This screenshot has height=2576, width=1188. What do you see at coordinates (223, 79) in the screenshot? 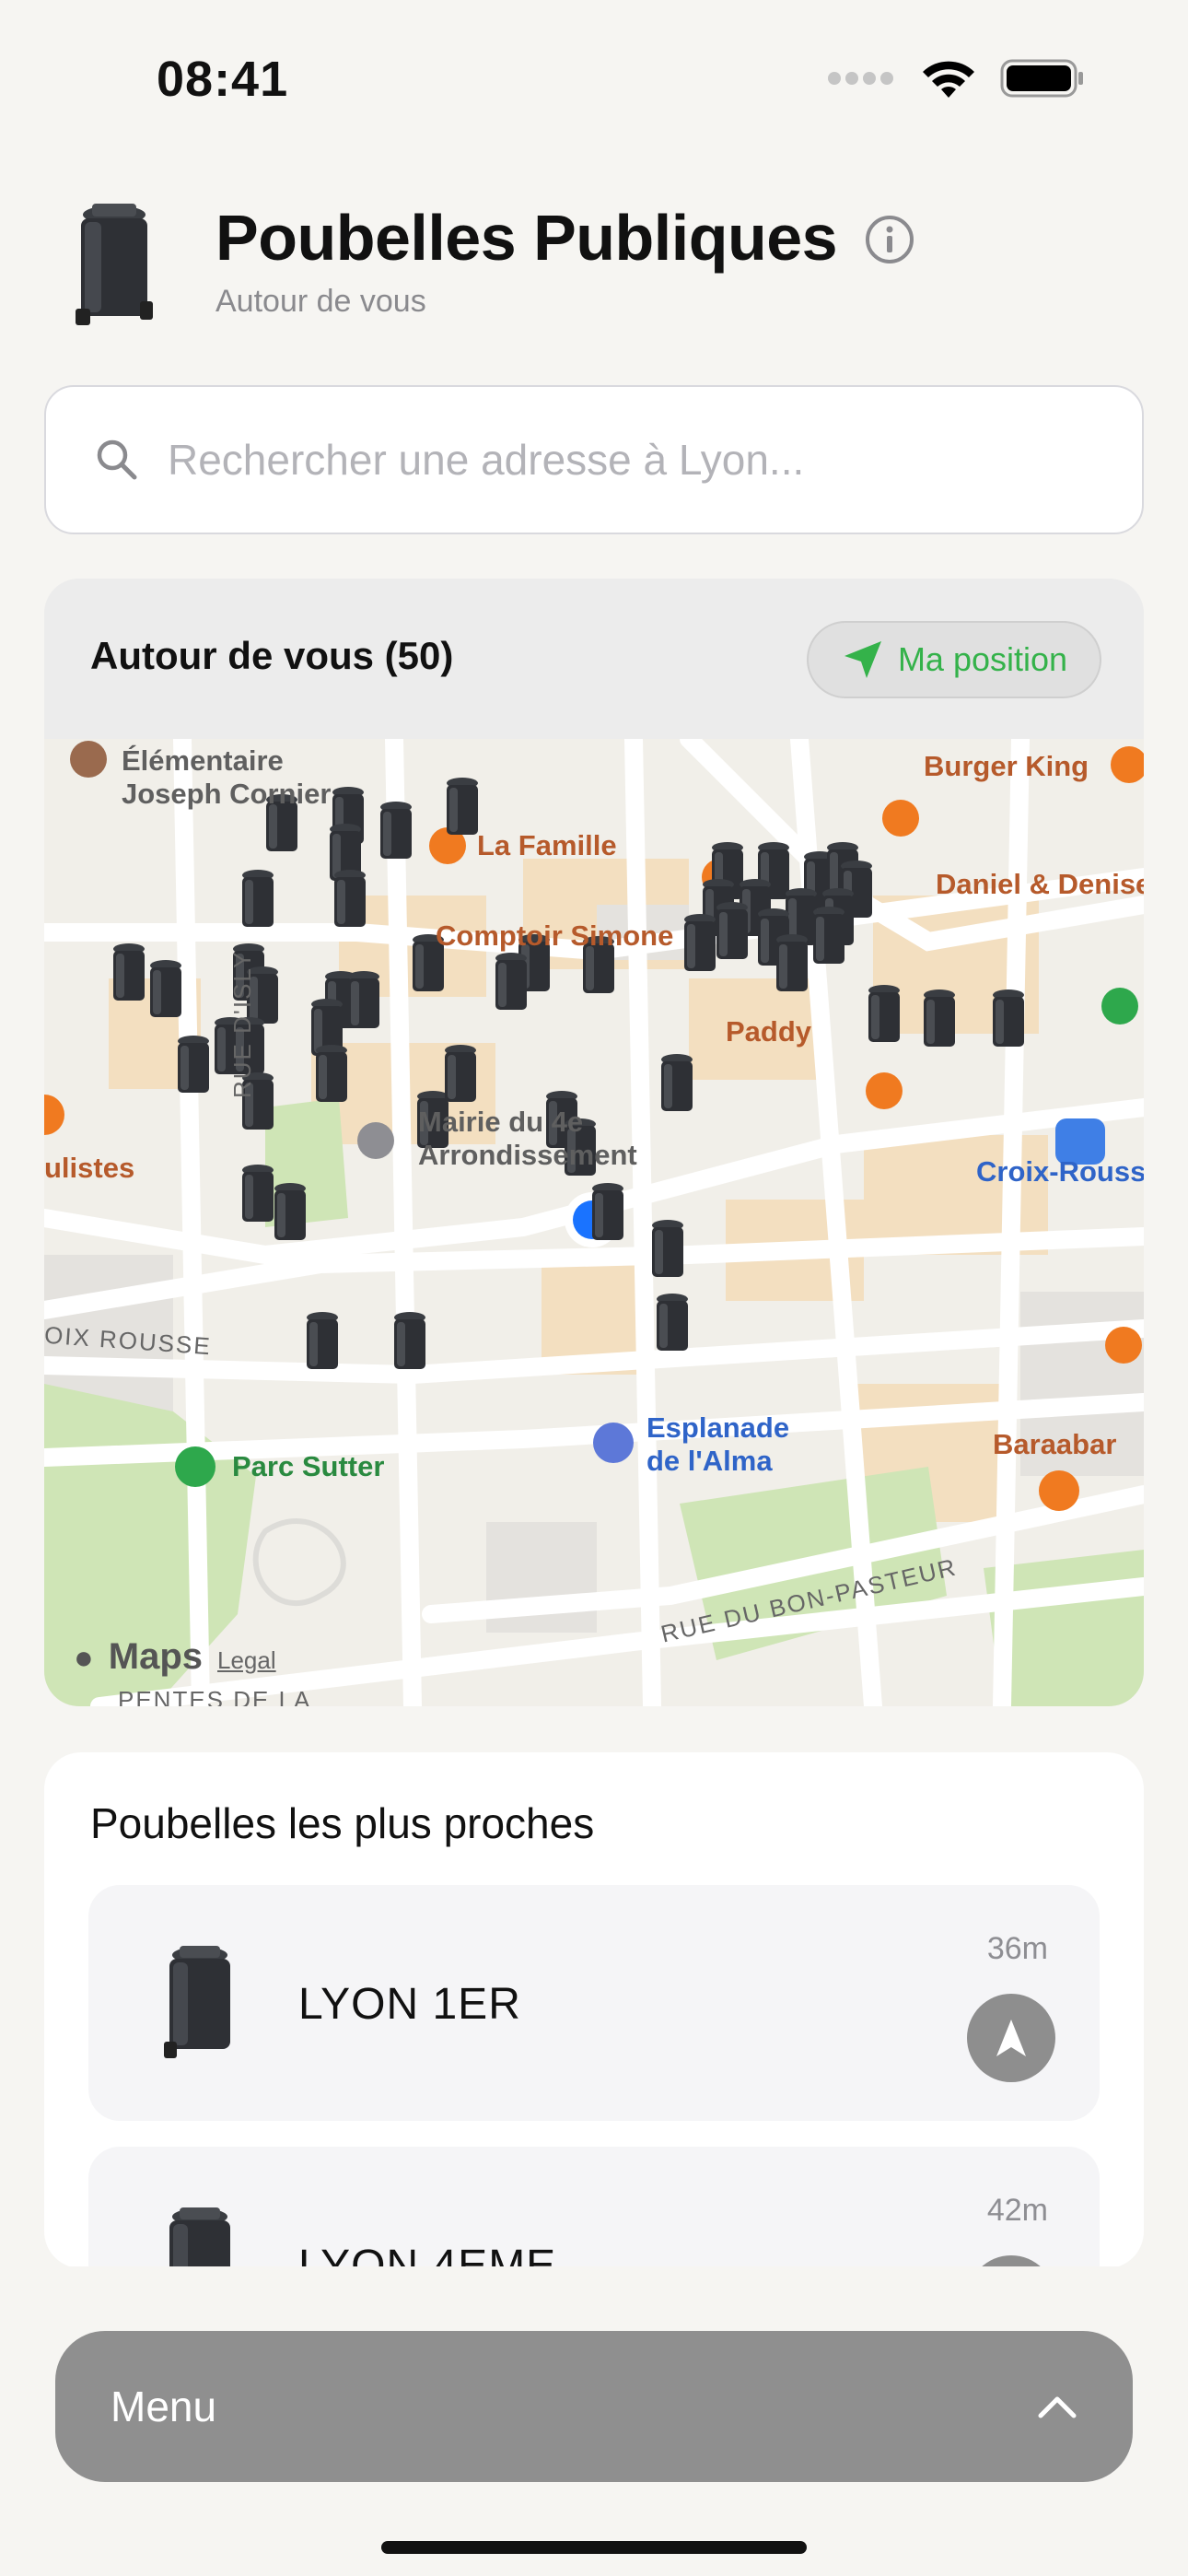
I see `status-time: 08:41` at bounding box center [223, 79].